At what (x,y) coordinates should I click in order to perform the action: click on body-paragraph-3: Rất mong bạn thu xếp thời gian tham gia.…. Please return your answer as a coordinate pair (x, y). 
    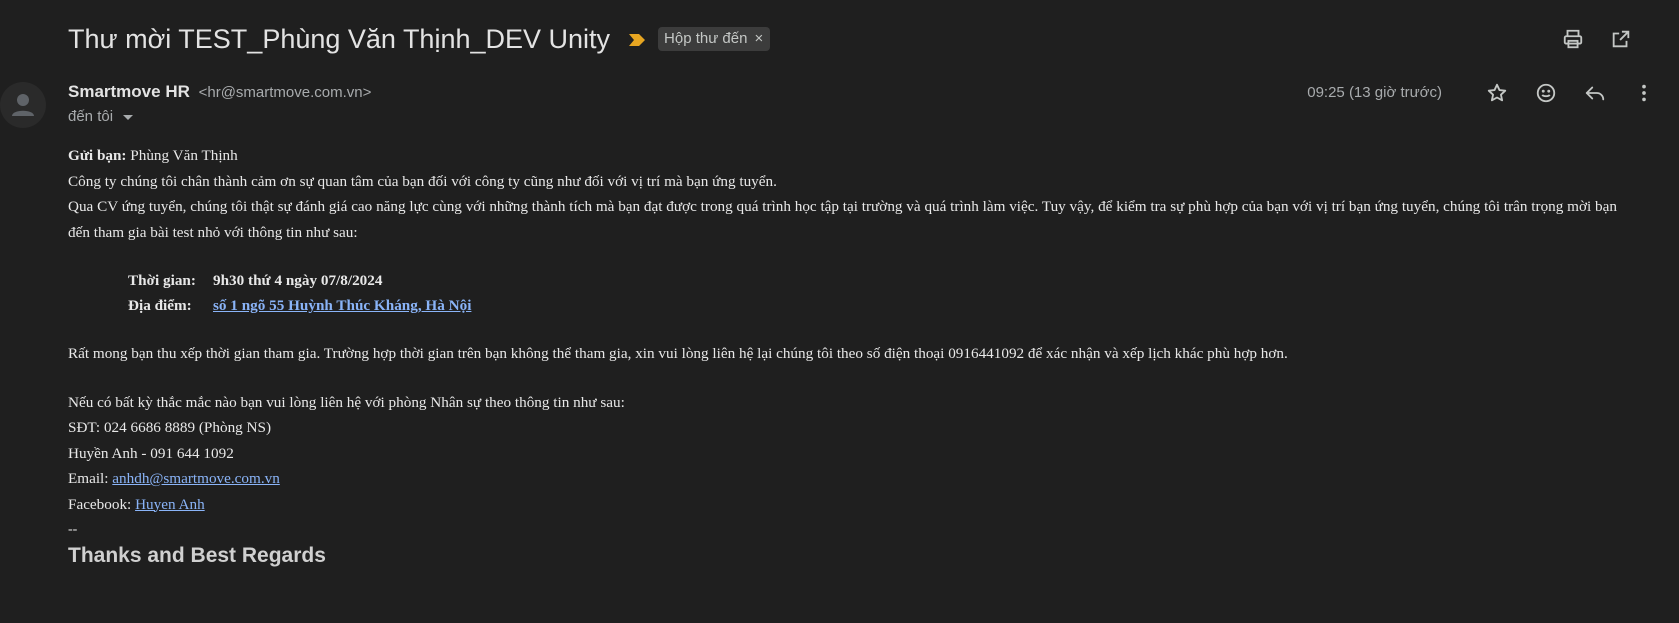
    Looking at the image, I should click on (678, 353).